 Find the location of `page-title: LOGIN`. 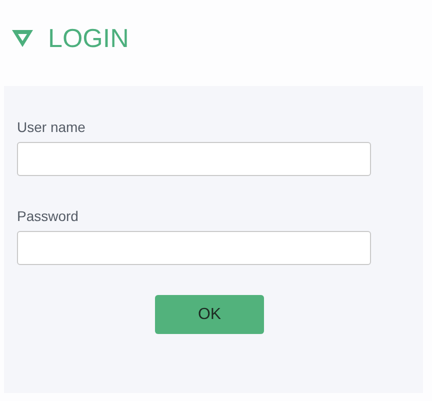

page-title: LOGIN is located at coordinates (88, 38).